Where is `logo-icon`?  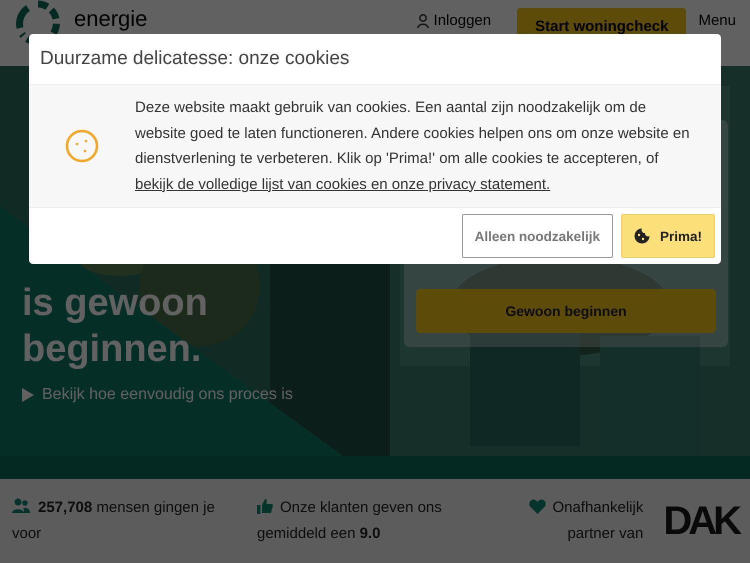
logo-icon is located at coordinates (38, 23).